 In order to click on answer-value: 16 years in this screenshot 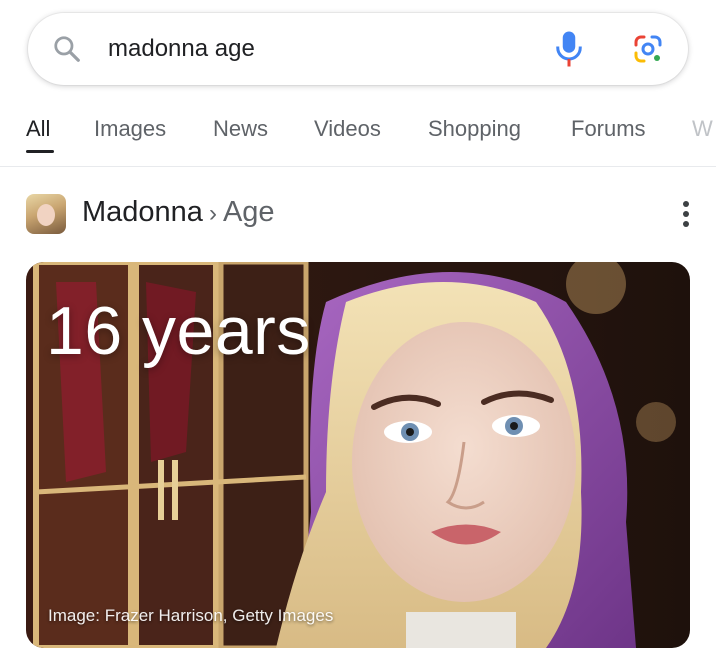, I will do `click(178, 331)`.